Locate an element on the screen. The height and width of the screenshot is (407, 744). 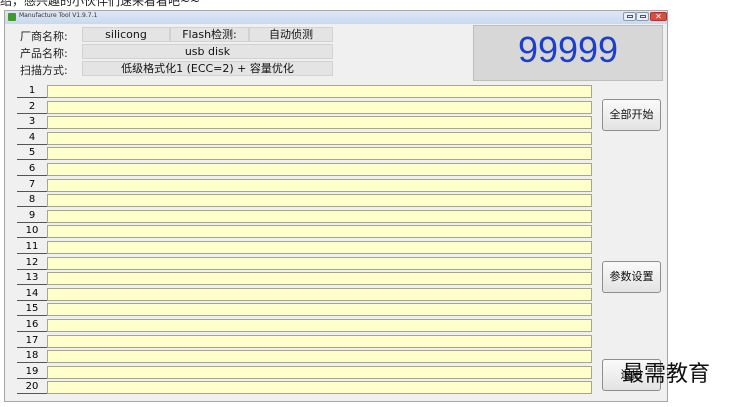
row-number: 7 is located at coordinates (32, 185).